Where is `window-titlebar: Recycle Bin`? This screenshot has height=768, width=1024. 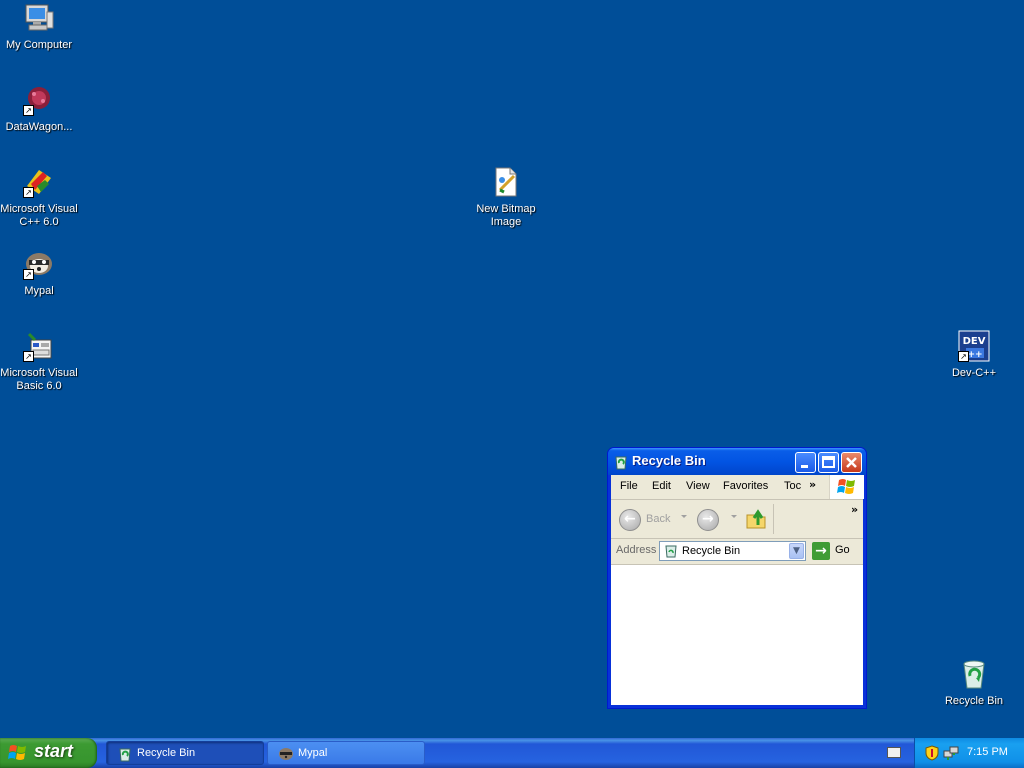 window-titlebar: Recycle Bin is located at coordinates (737, 461).